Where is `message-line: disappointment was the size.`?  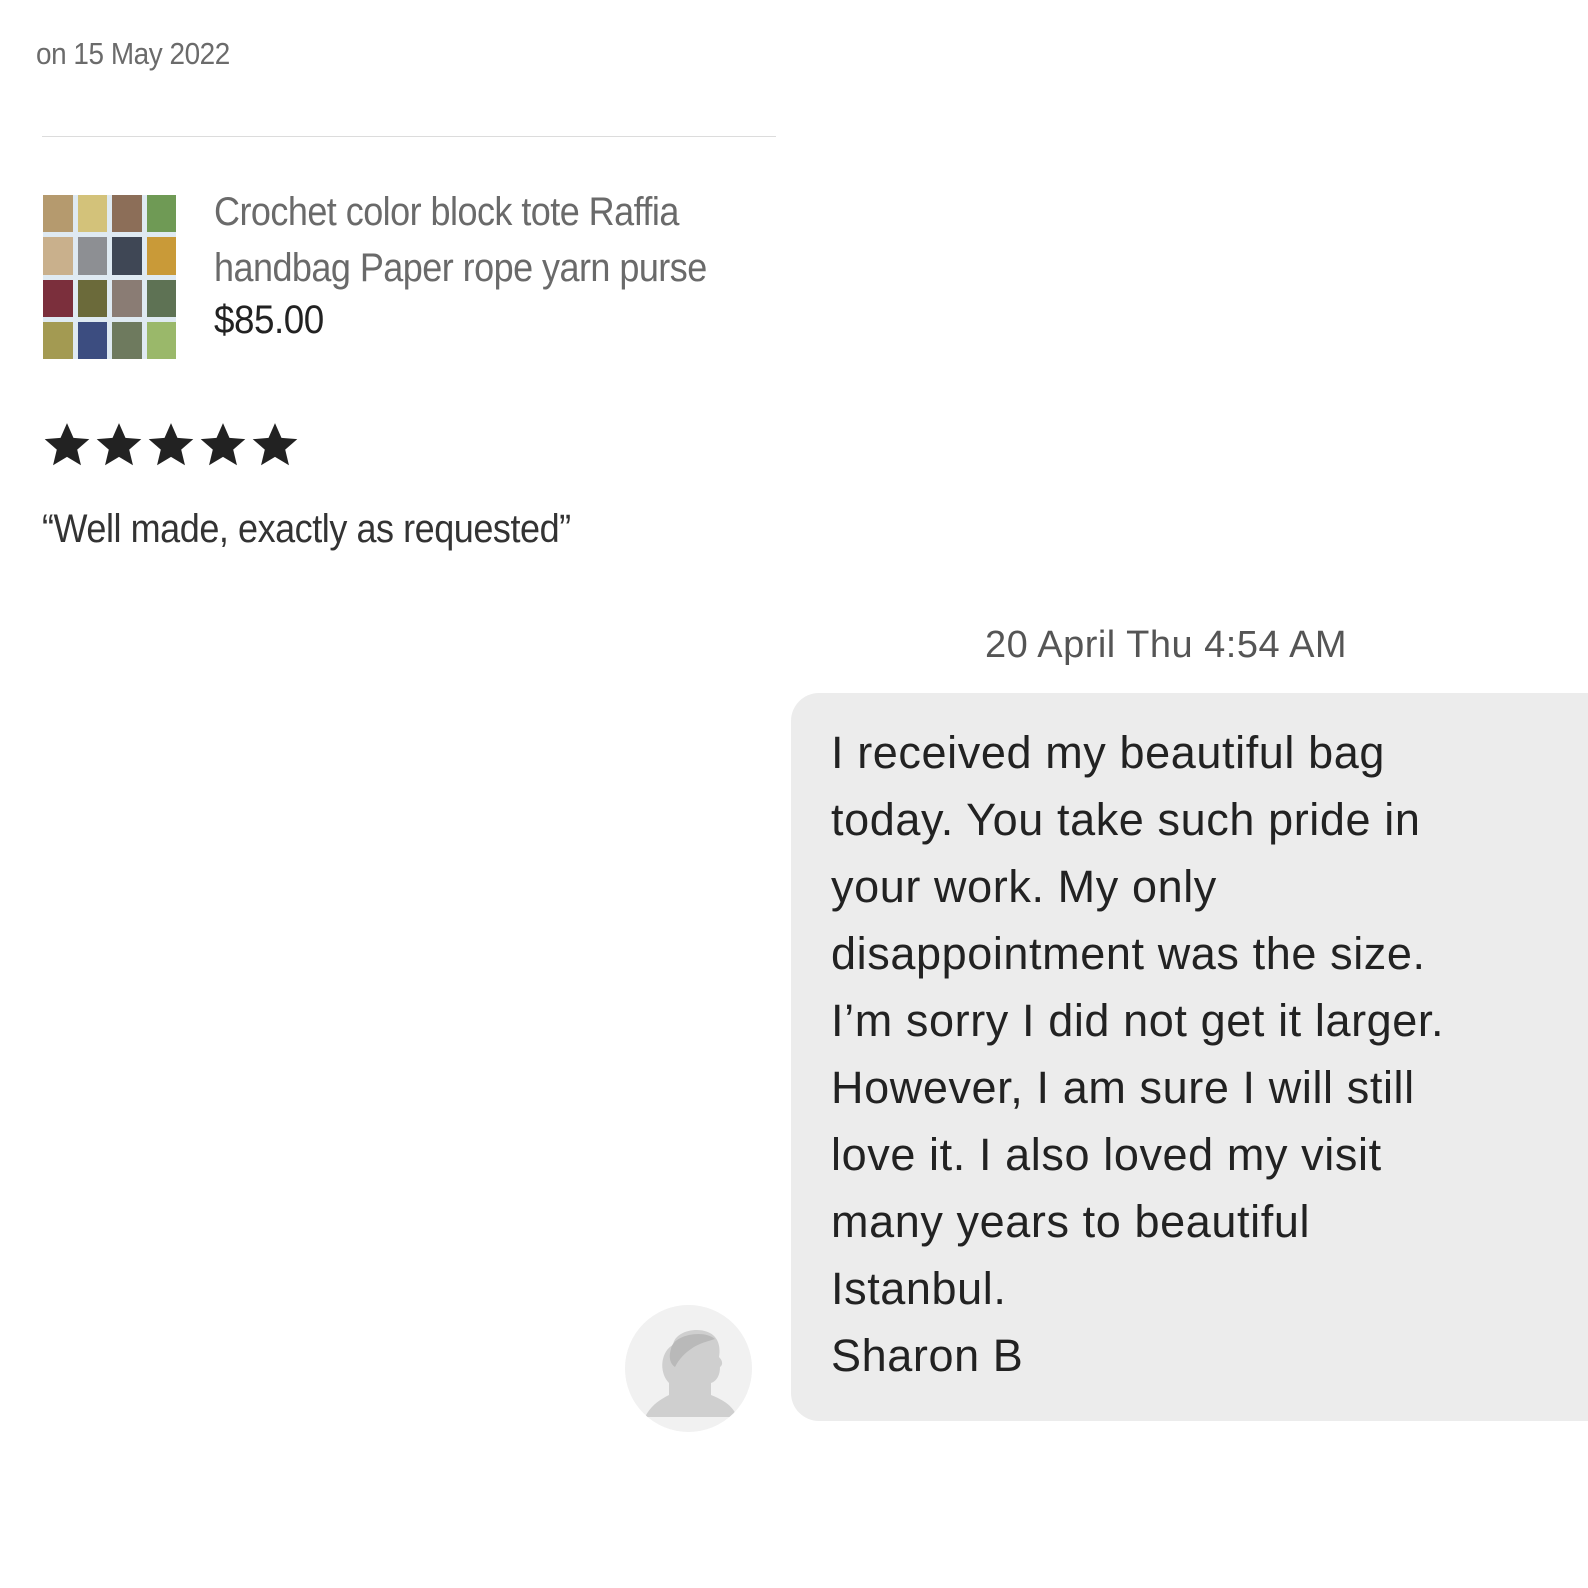 message-line: disappointment was the size. is located at coordinates (1128, 953).